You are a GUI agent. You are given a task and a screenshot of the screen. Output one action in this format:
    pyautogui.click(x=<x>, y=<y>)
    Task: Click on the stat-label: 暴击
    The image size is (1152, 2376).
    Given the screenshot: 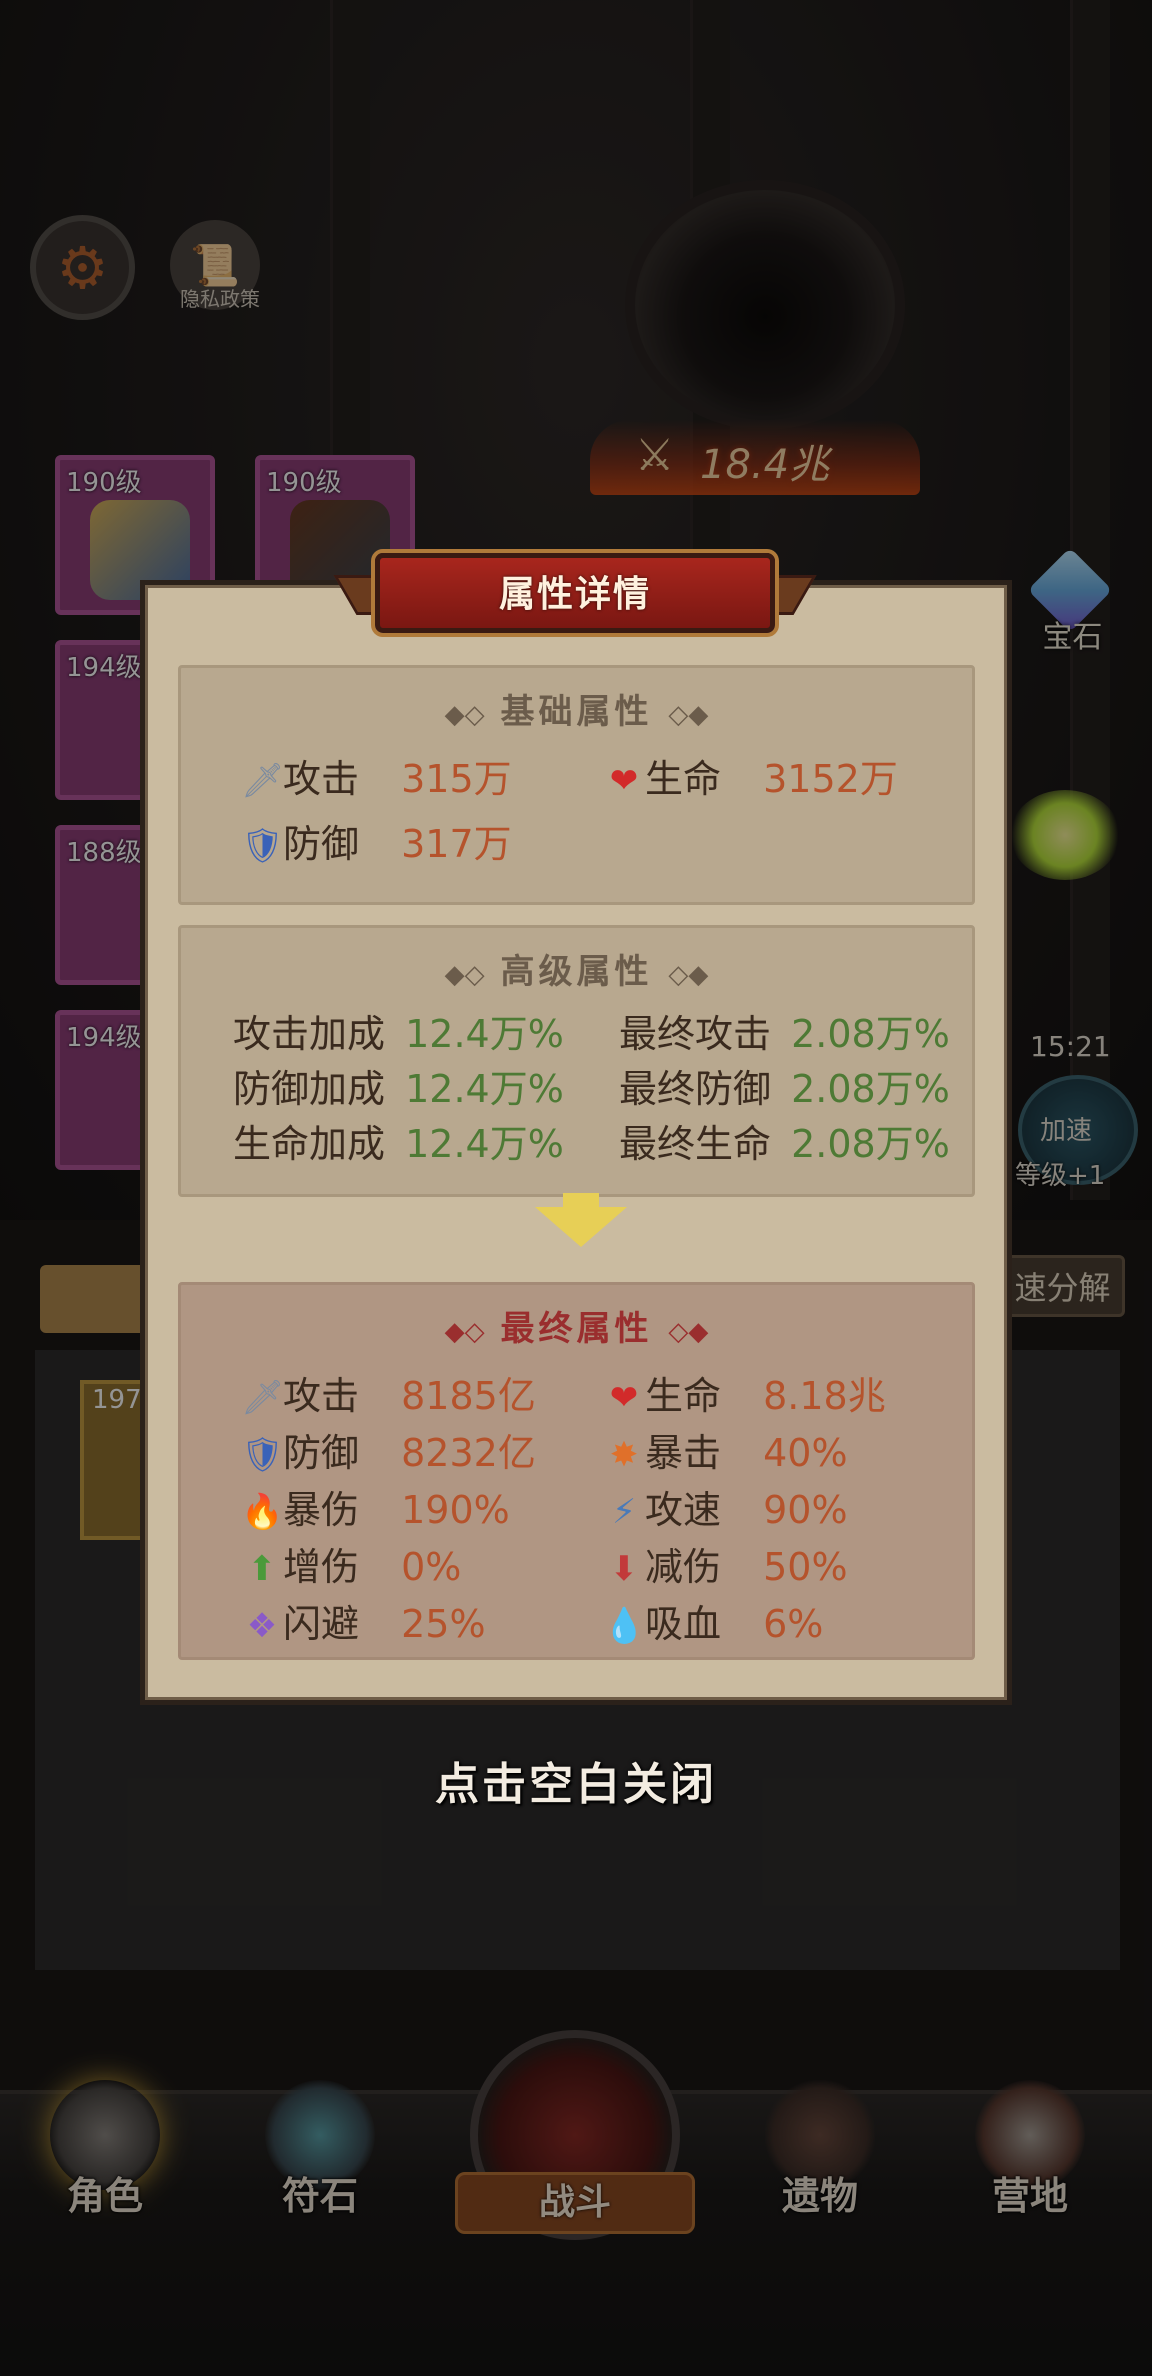 What is the action you would take?
    pyautogui.click(x=683, y=1453)
    